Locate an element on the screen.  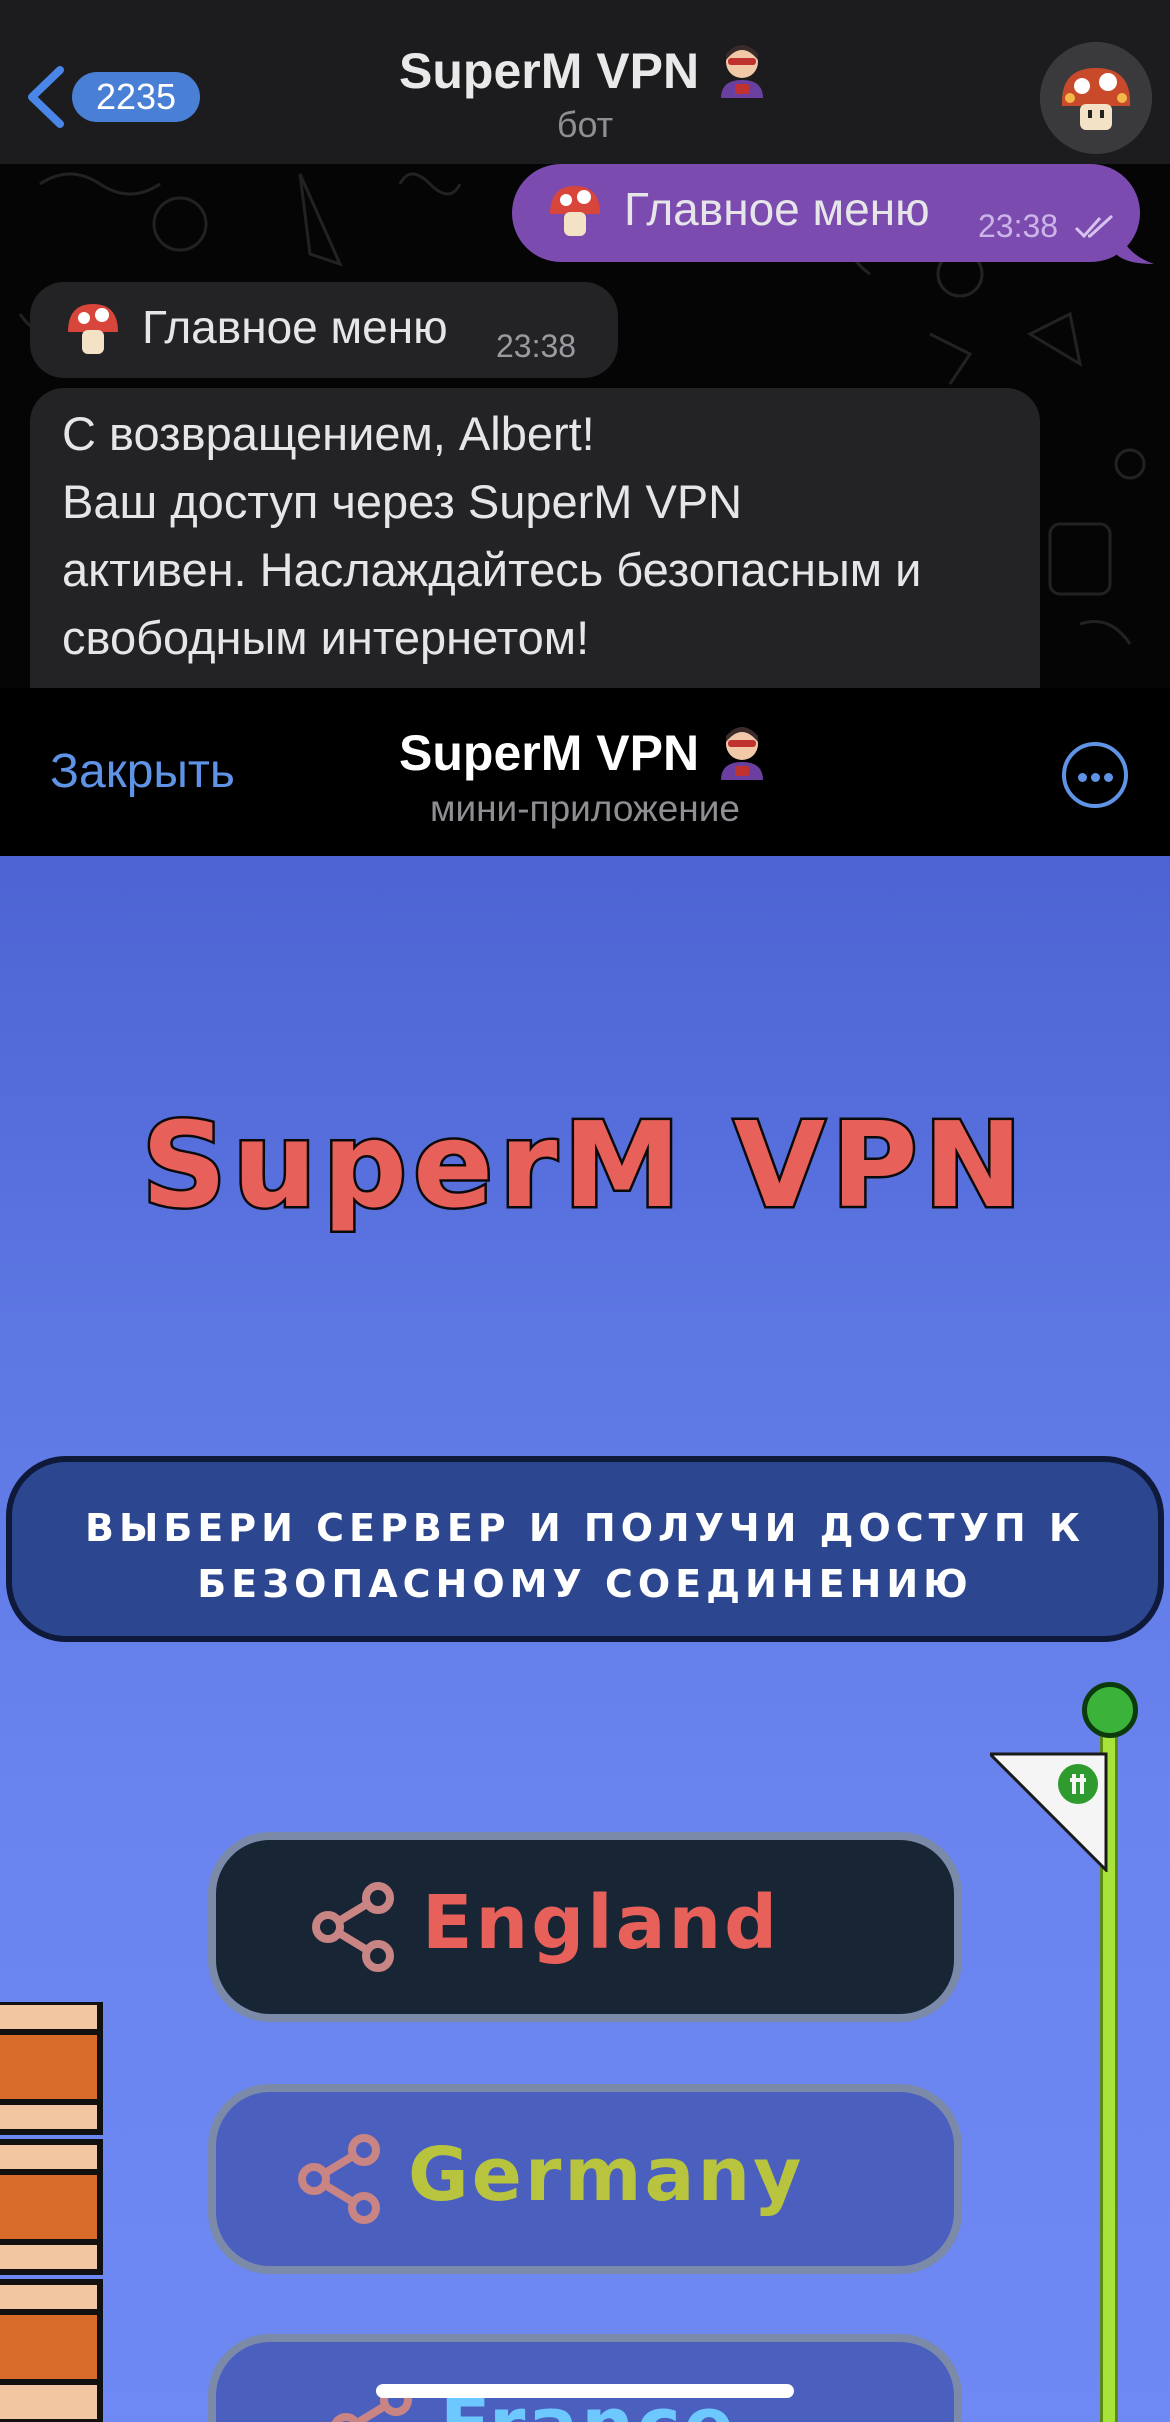
flagpole-ball is located at coordinates (1110, 1710).